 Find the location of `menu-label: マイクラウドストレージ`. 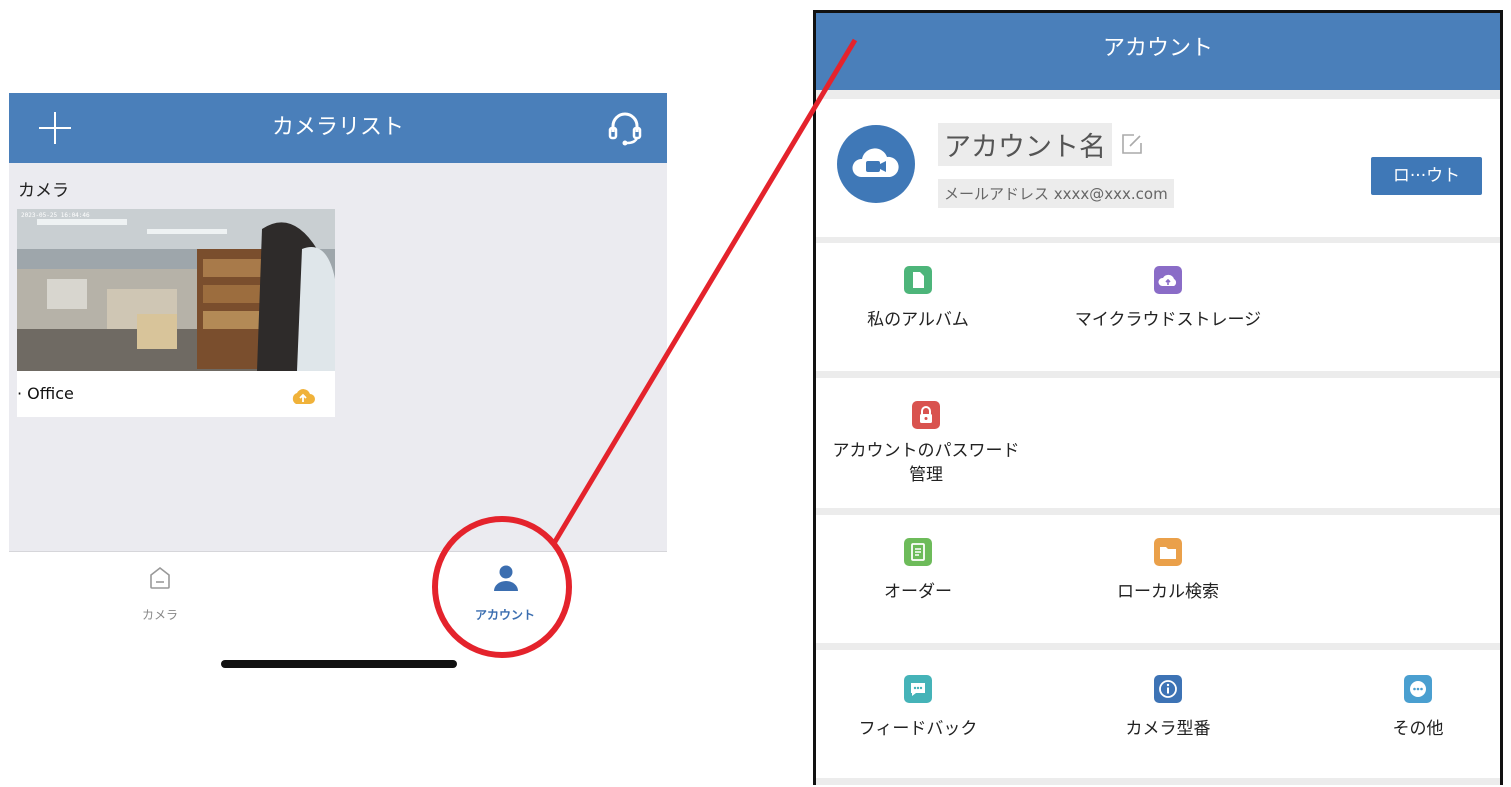

menu-label: マイクラウドストレージ is located at coordinates (1168, 320).